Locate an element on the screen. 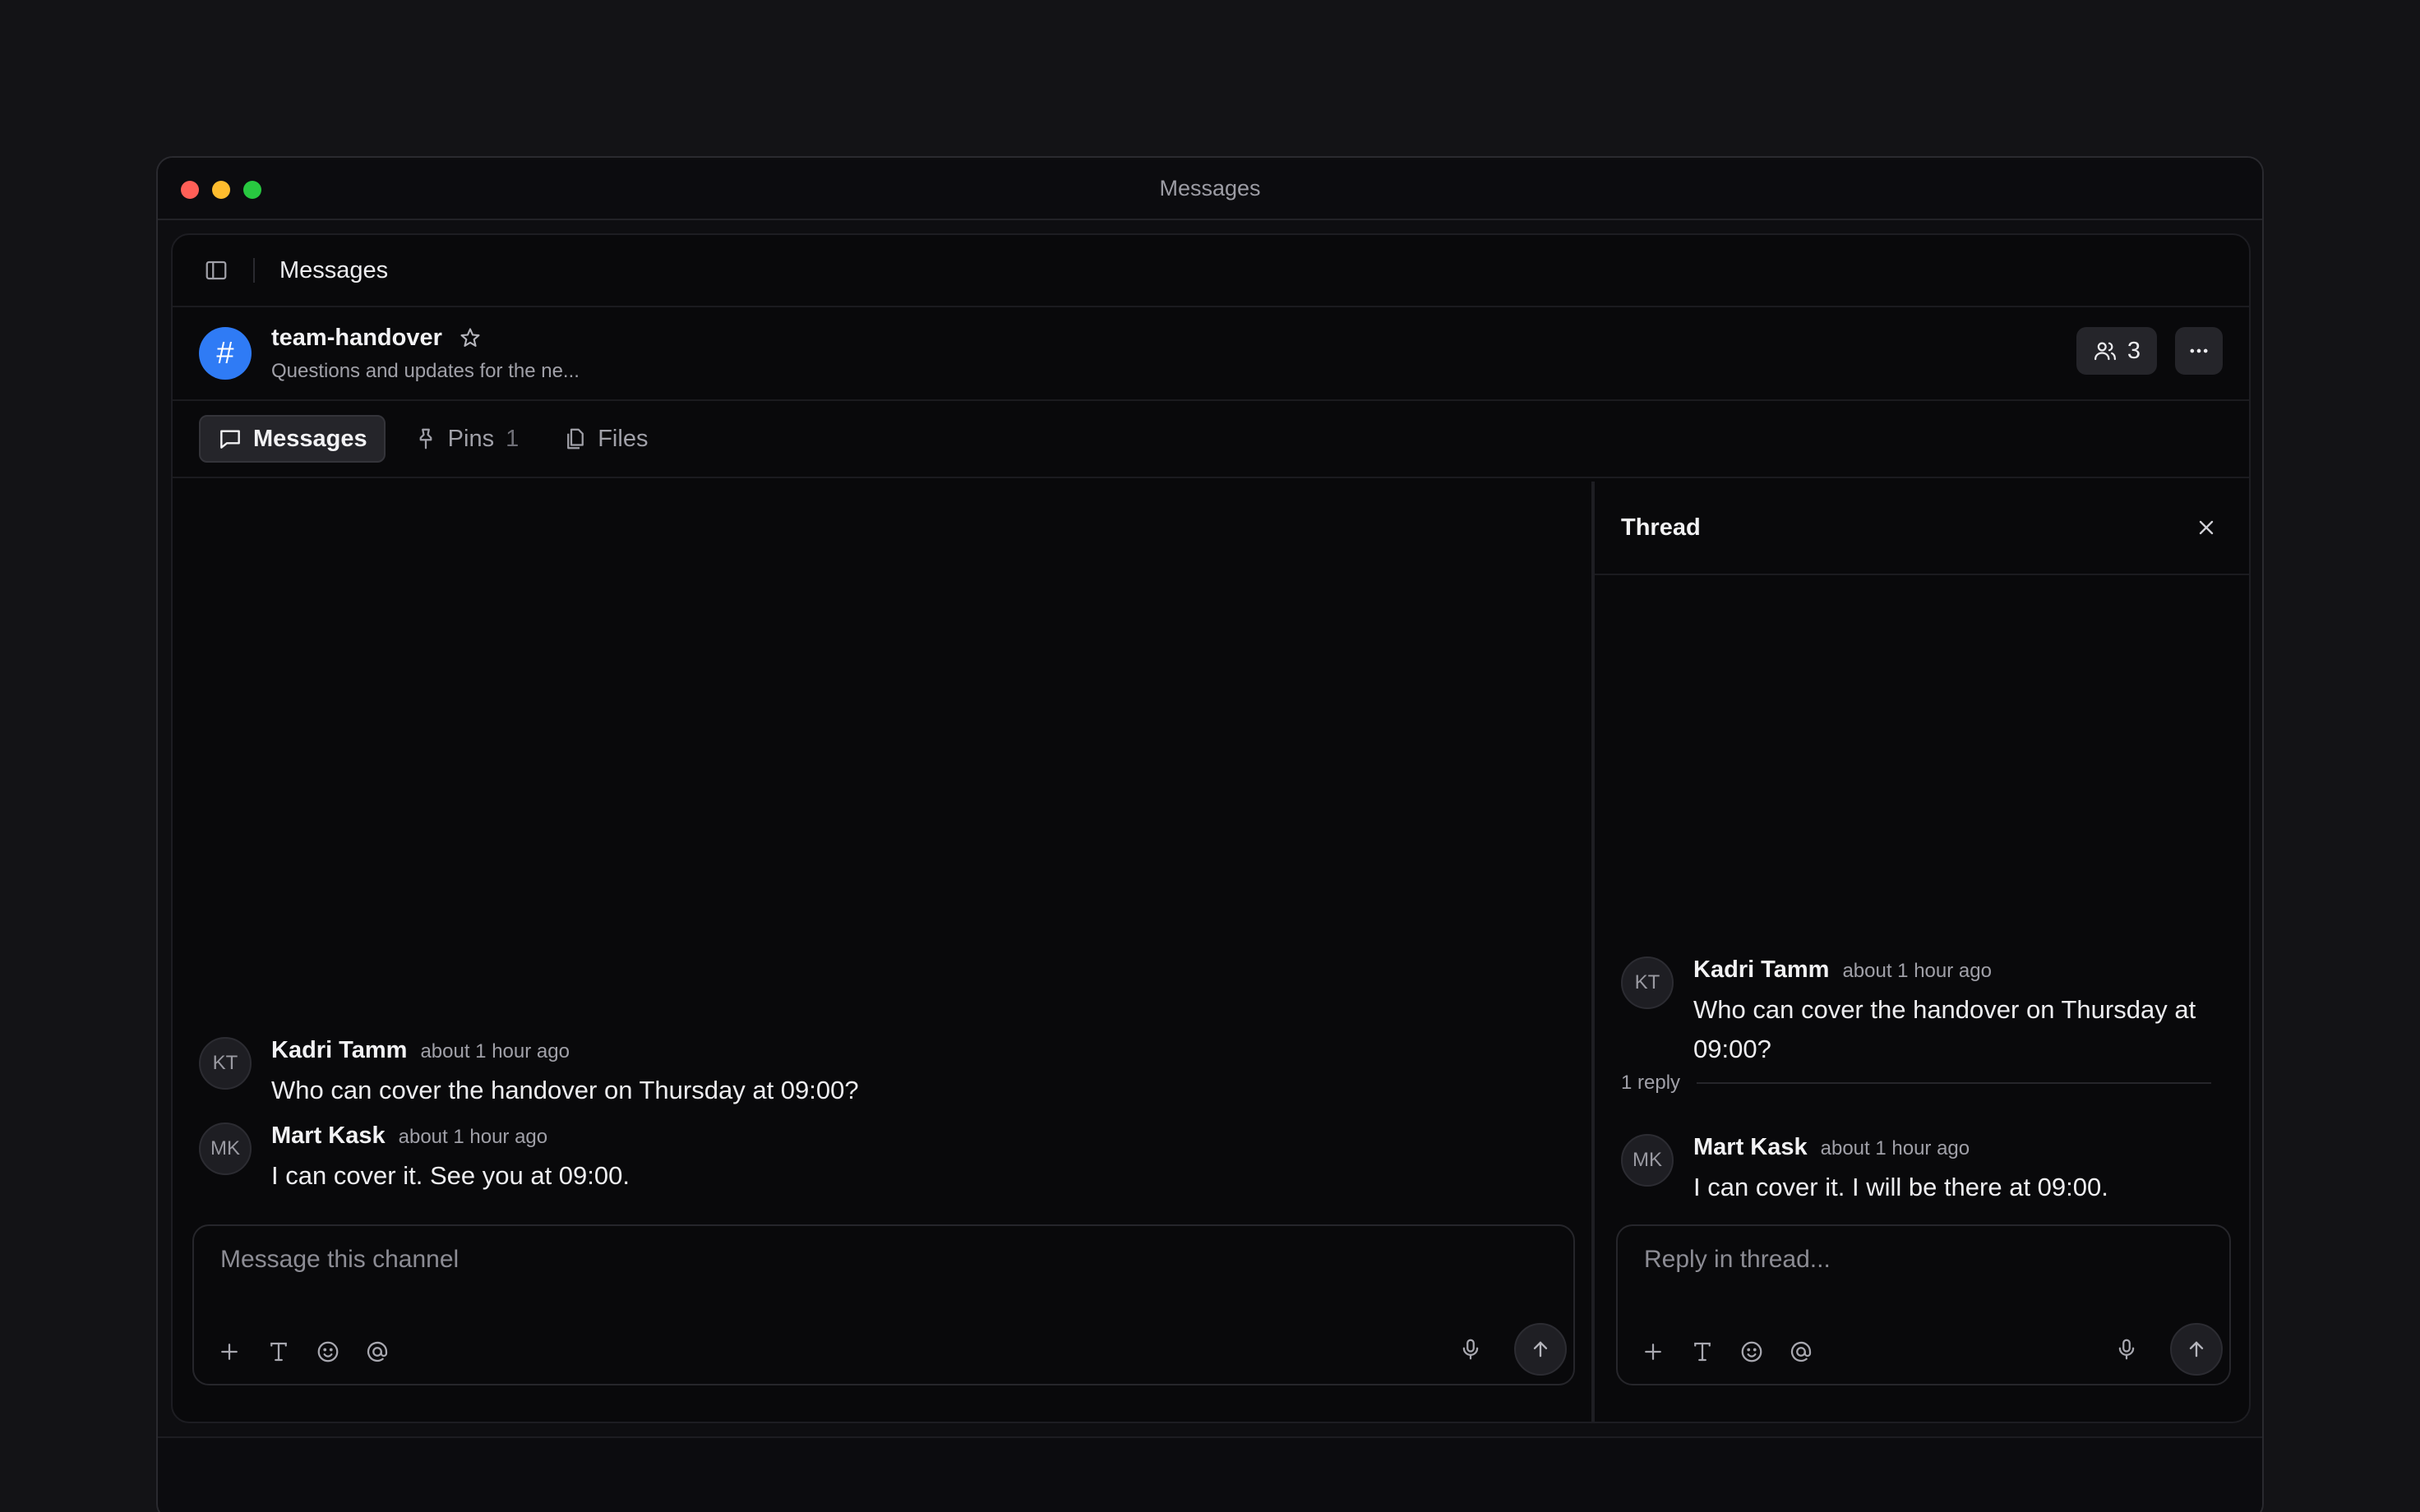  minimize-window-button is located at coordinates (221, 190).